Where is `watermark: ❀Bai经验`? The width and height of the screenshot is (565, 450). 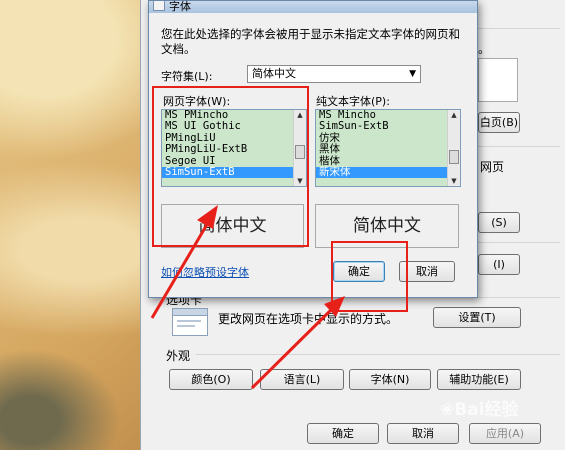
watermark: ❀Bai经验 is located at coordinates (479, 407).